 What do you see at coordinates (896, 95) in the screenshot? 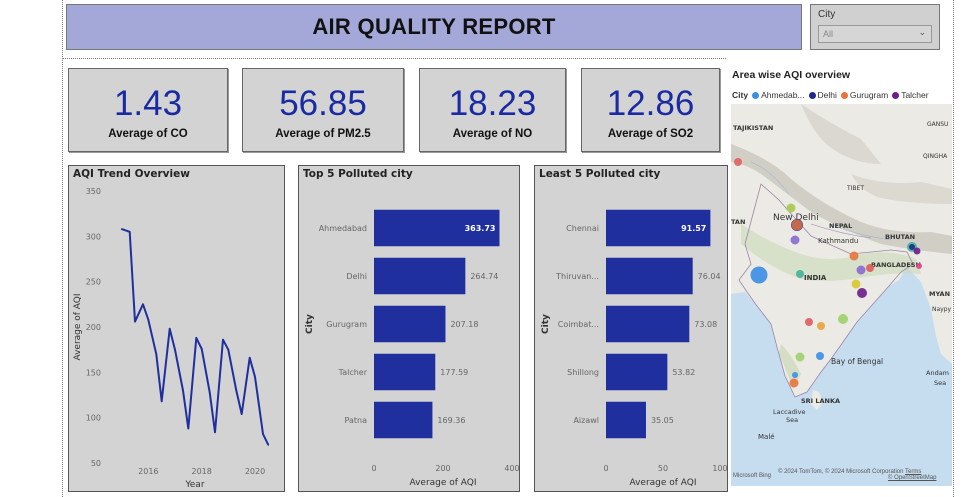
I see `legend-dot-talcher` at bounding box center [896, 95].